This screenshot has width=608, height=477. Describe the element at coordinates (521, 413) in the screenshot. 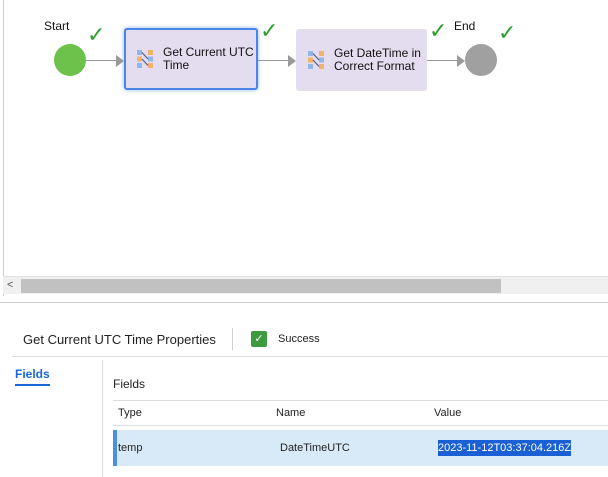

I see `column-header-value: Value` at that location.